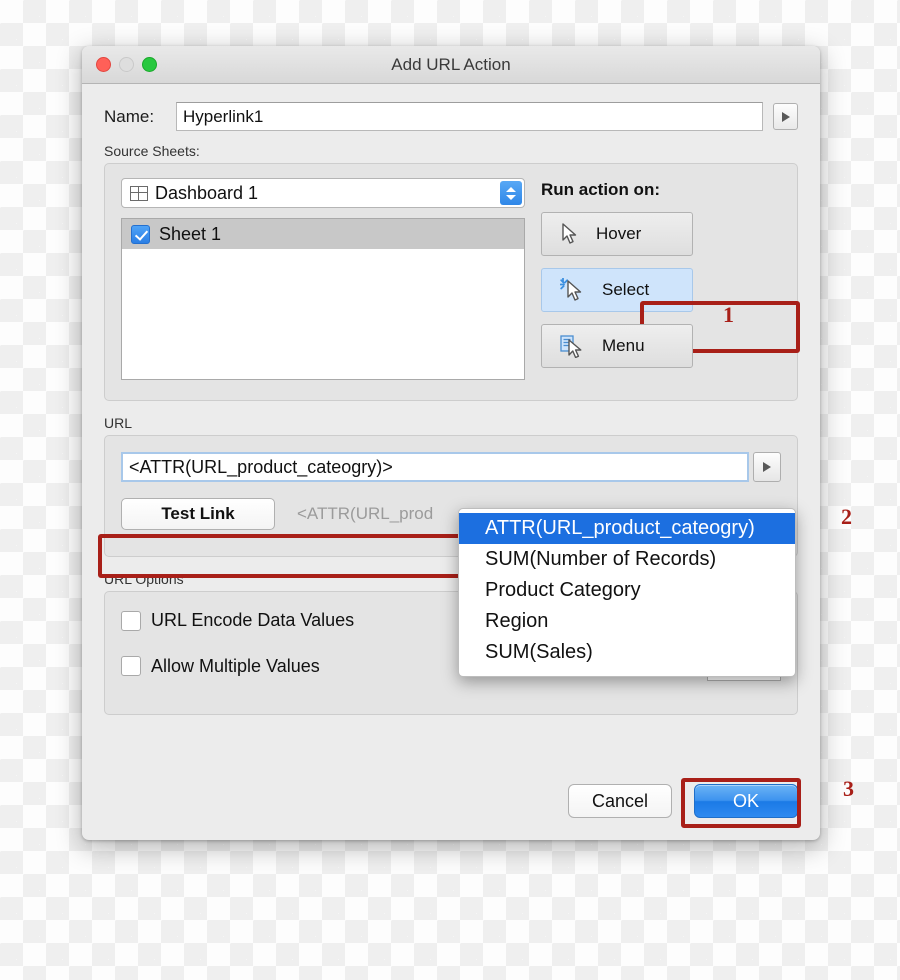 This screenshot has height=980, width=900. Describe the element at coordinates (571, 289) in the screenshot. I see `cursor-select-sparkle-icon` at that location.